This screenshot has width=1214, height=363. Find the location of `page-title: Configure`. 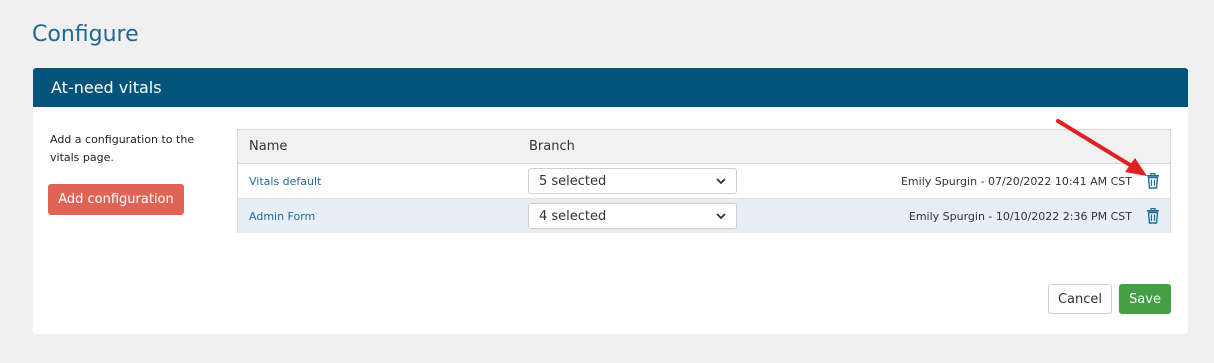

page-title: Configure is located at coordinates (85, 34).